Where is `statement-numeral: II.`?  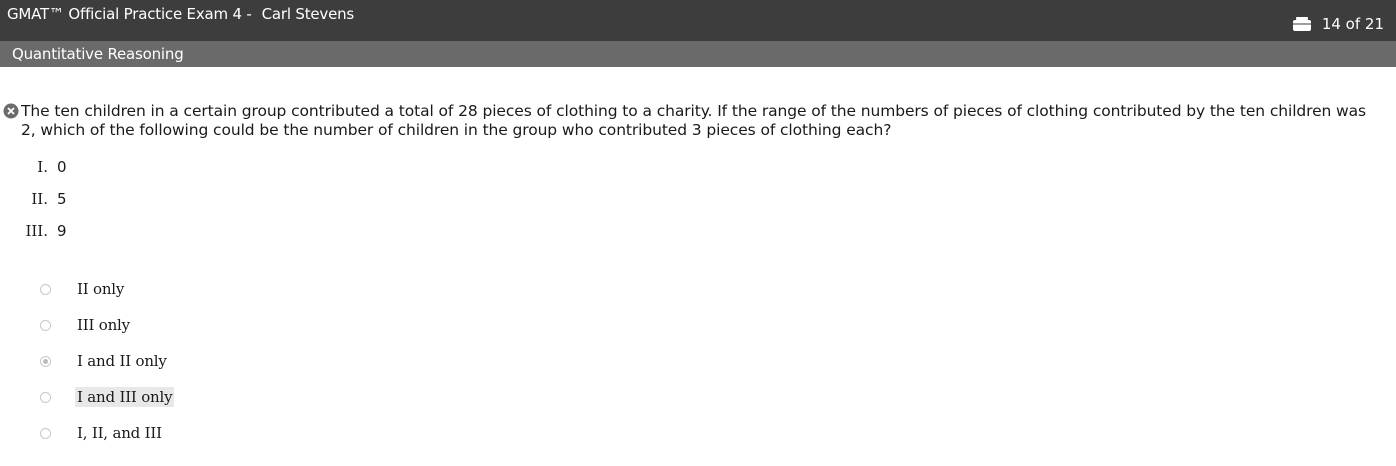
statement-numeral: II. is located at coordinates (39, 199).